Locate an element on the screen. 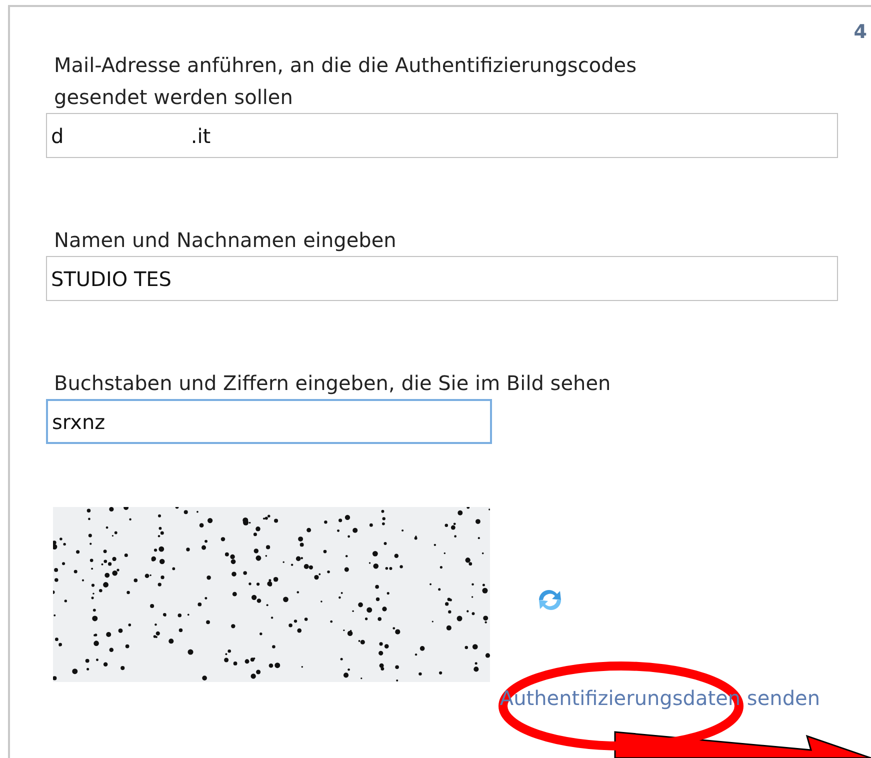 The width and height of the screenshot is (871, 758). input-field: d .it is located at coordinates (442, 135).